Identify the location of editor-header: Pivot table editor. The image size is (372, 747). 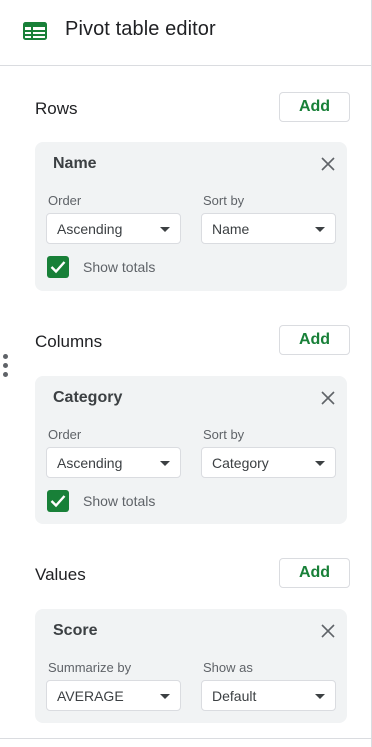
(186, 33).